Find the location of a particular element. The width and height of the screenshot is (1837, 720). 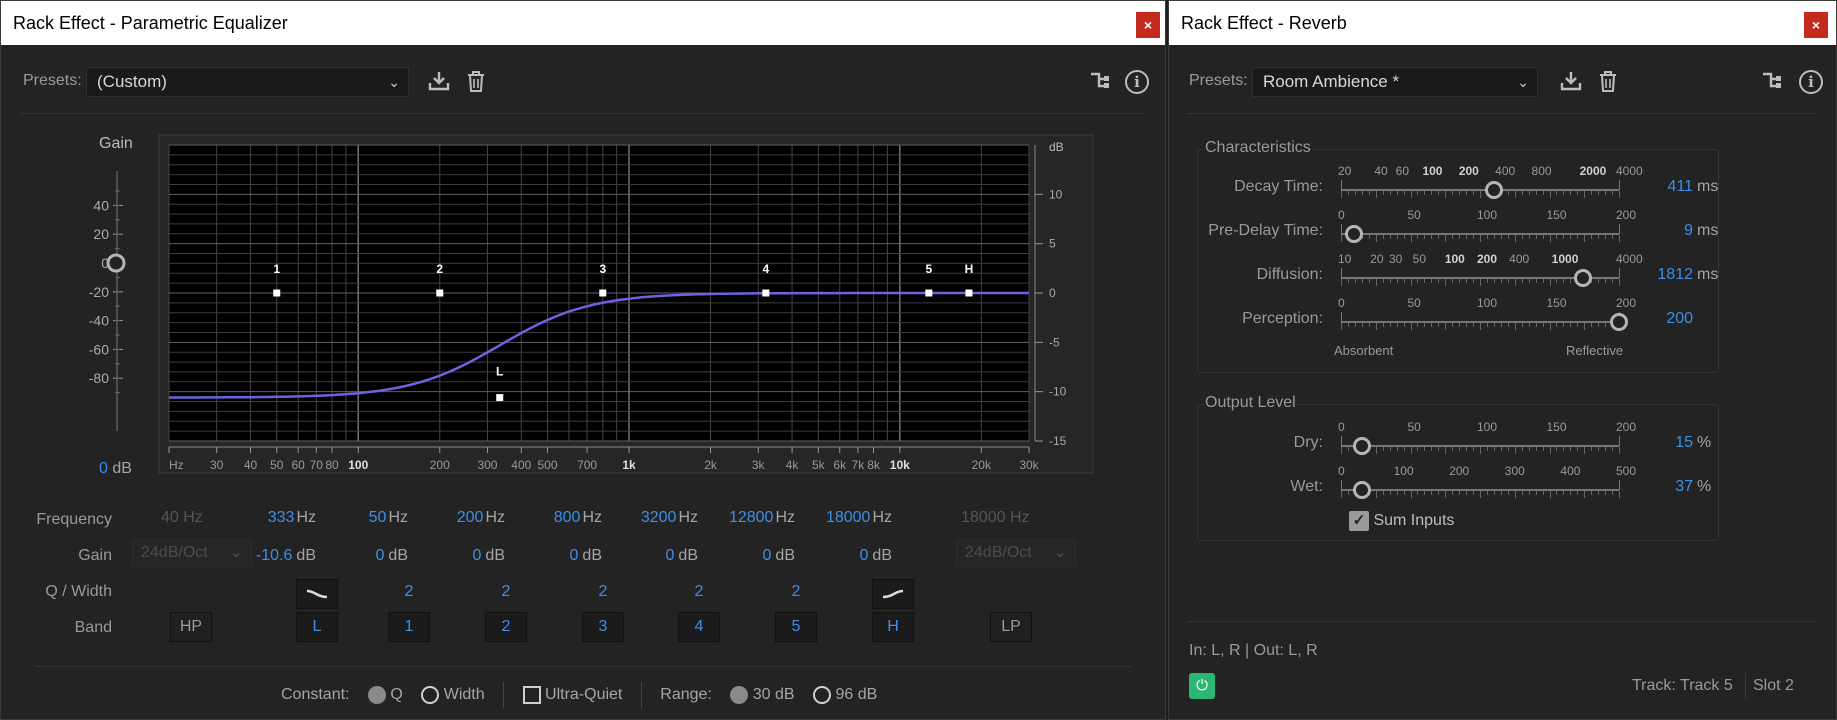

band-H-shelf-button is located at coordinates (893, 594).